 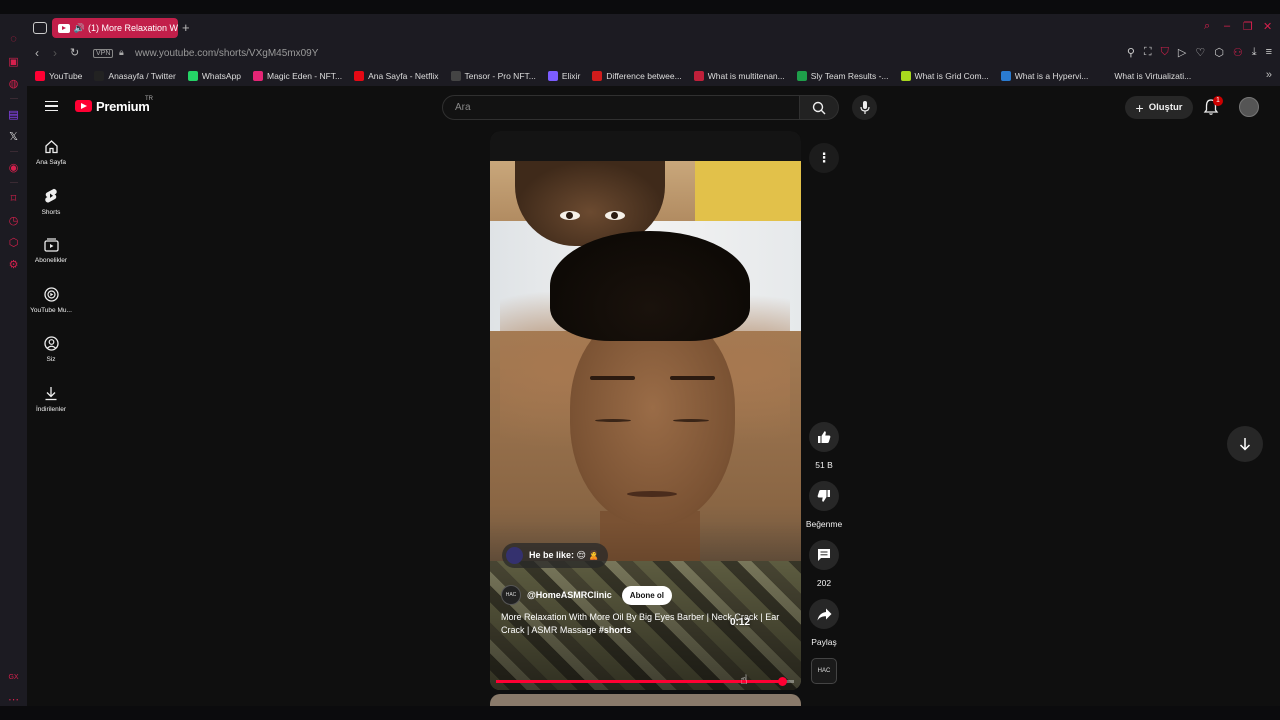 I want to click on heart-icon: ♡, so click(x=1200, y=52).